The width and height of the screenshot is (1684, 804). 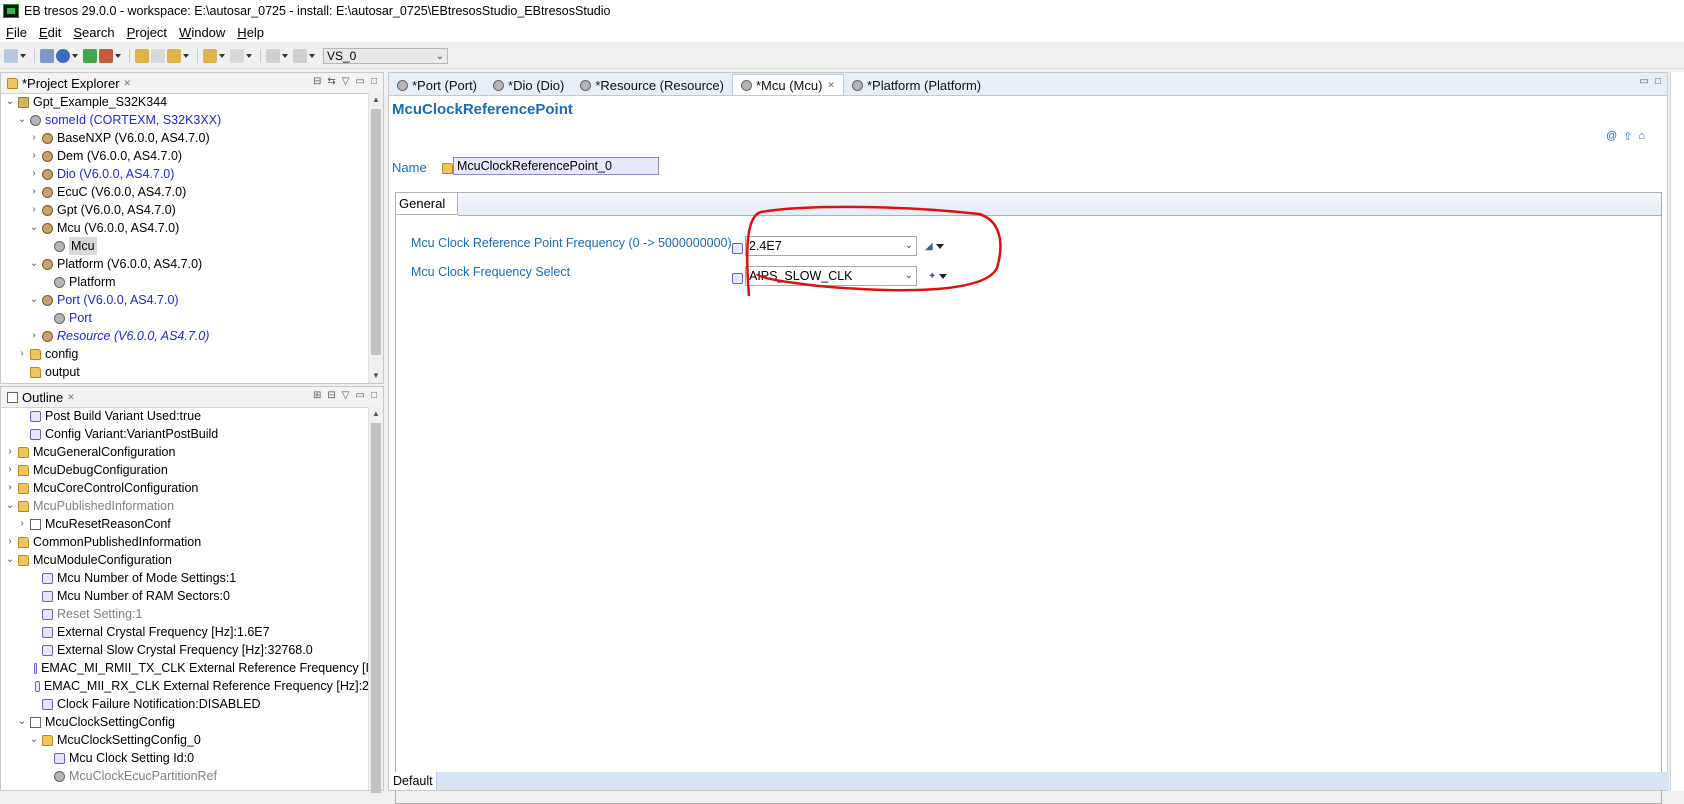 What do you see at coordinates (142, 56) in the screenshot?
I see `edit-icon` at bounding box center [142, 56].